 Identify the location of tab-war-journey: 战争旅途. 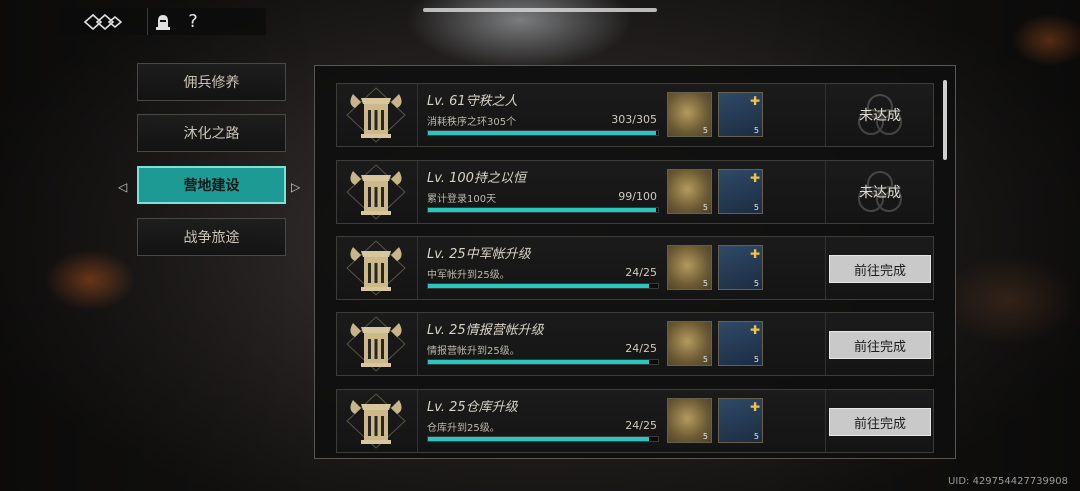
(211, 237).